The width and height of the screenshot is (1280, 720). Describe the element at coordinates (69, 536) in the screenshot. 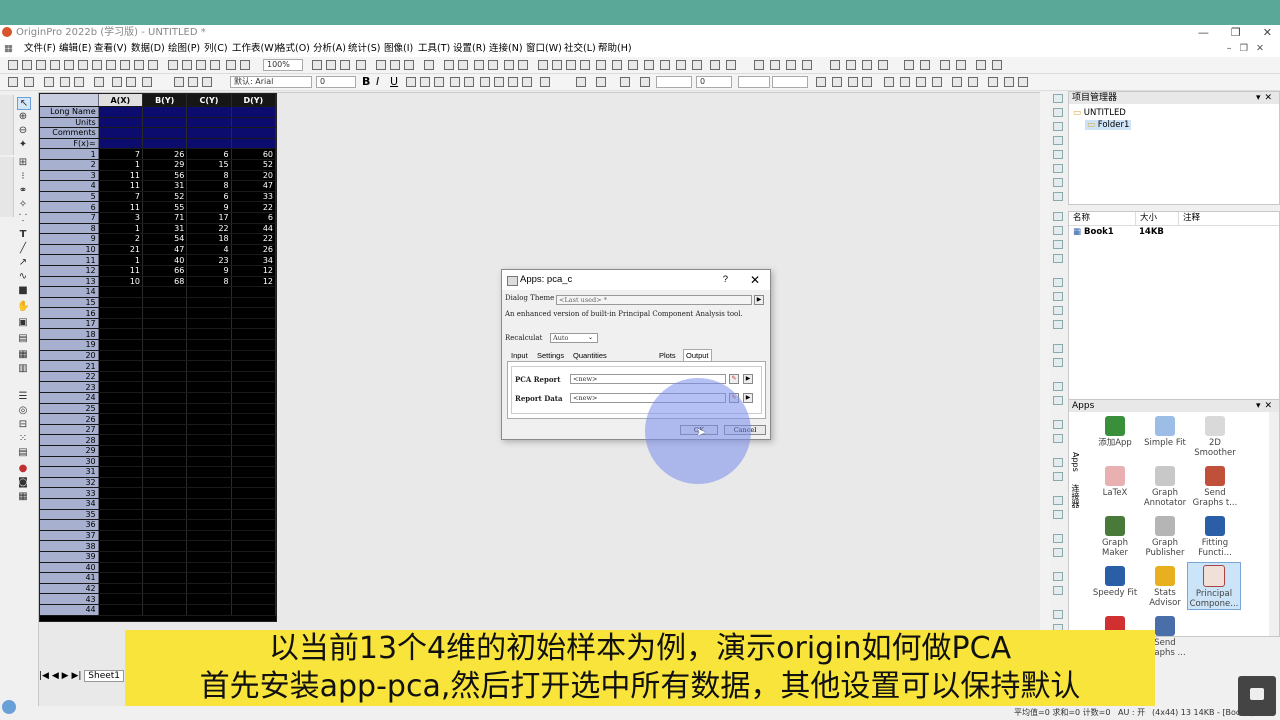

I see `row-header: 37` at that location.